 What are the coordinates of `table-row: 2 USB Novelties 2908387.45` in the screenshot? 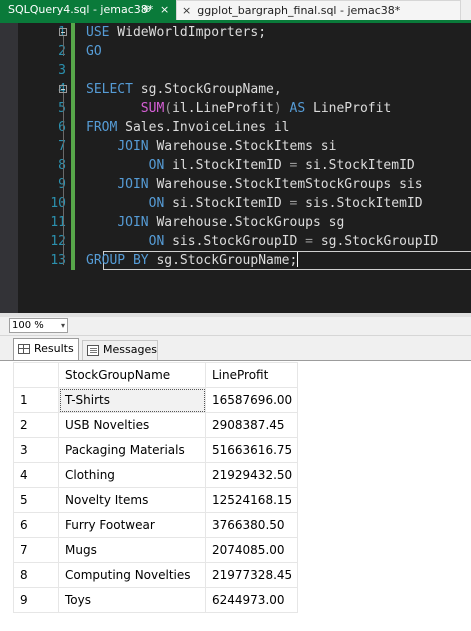 It's located at (155, 425).